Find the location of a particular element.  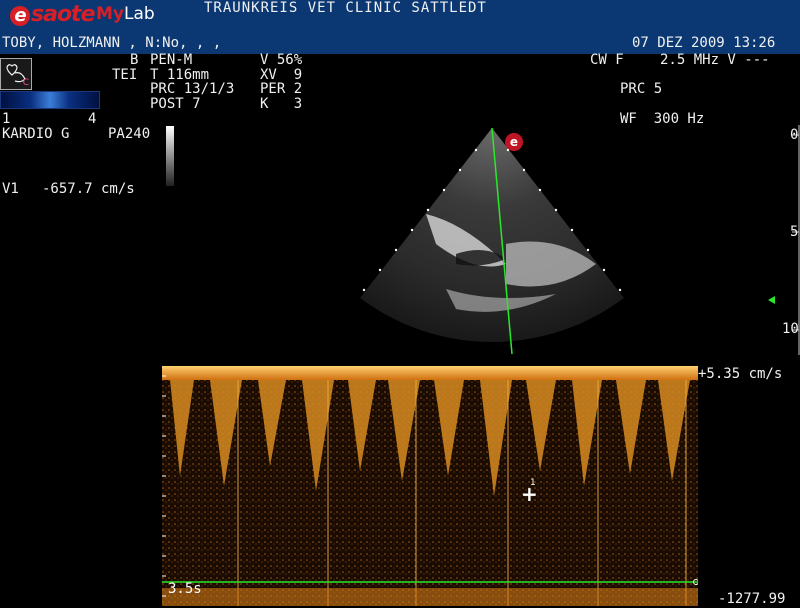

param-prc-right: PRC 5 is located at coordinates (641, 89).